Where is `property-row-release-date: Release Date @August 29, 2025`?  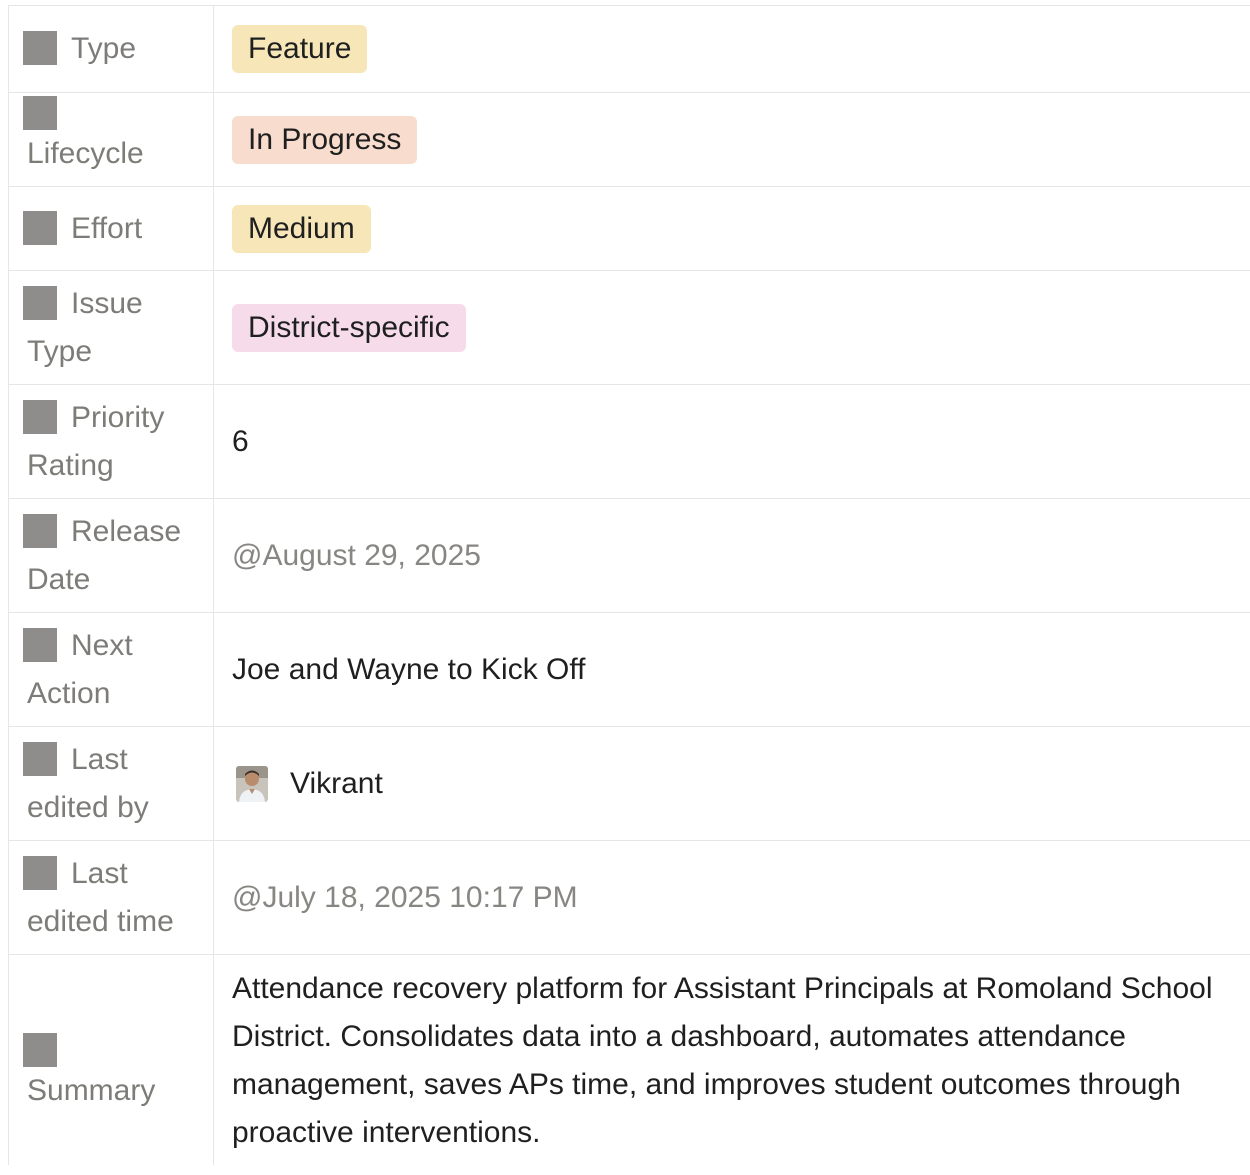
property-row-release-date: Release Date @August 29, 2025 is located at coordinates (629, 556).